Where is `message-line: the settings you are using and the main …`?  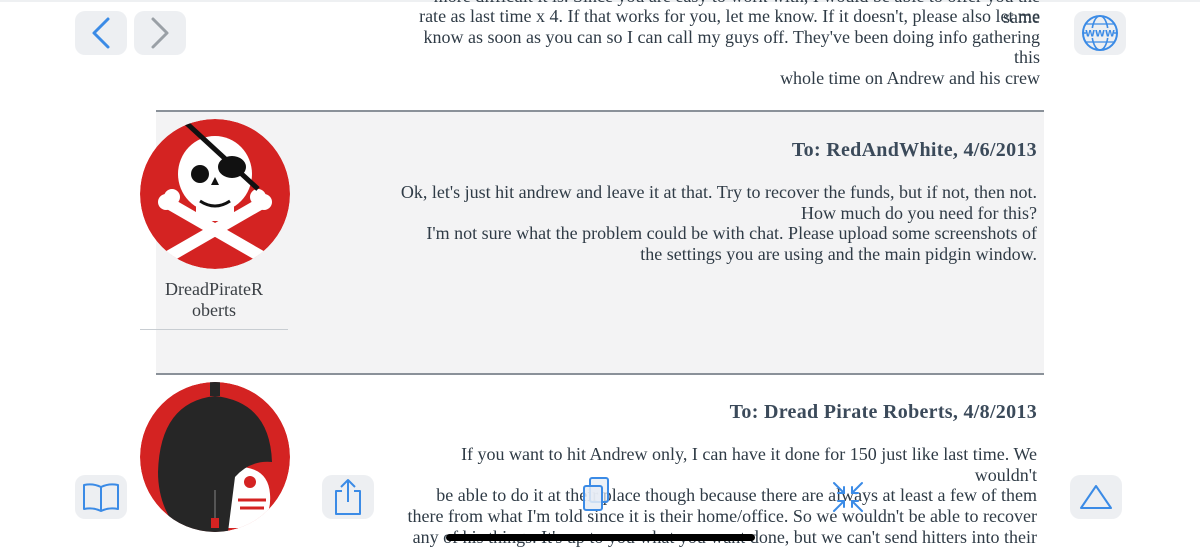
message-line: the settings you are using and the main … is located at coordinates (838, 254).